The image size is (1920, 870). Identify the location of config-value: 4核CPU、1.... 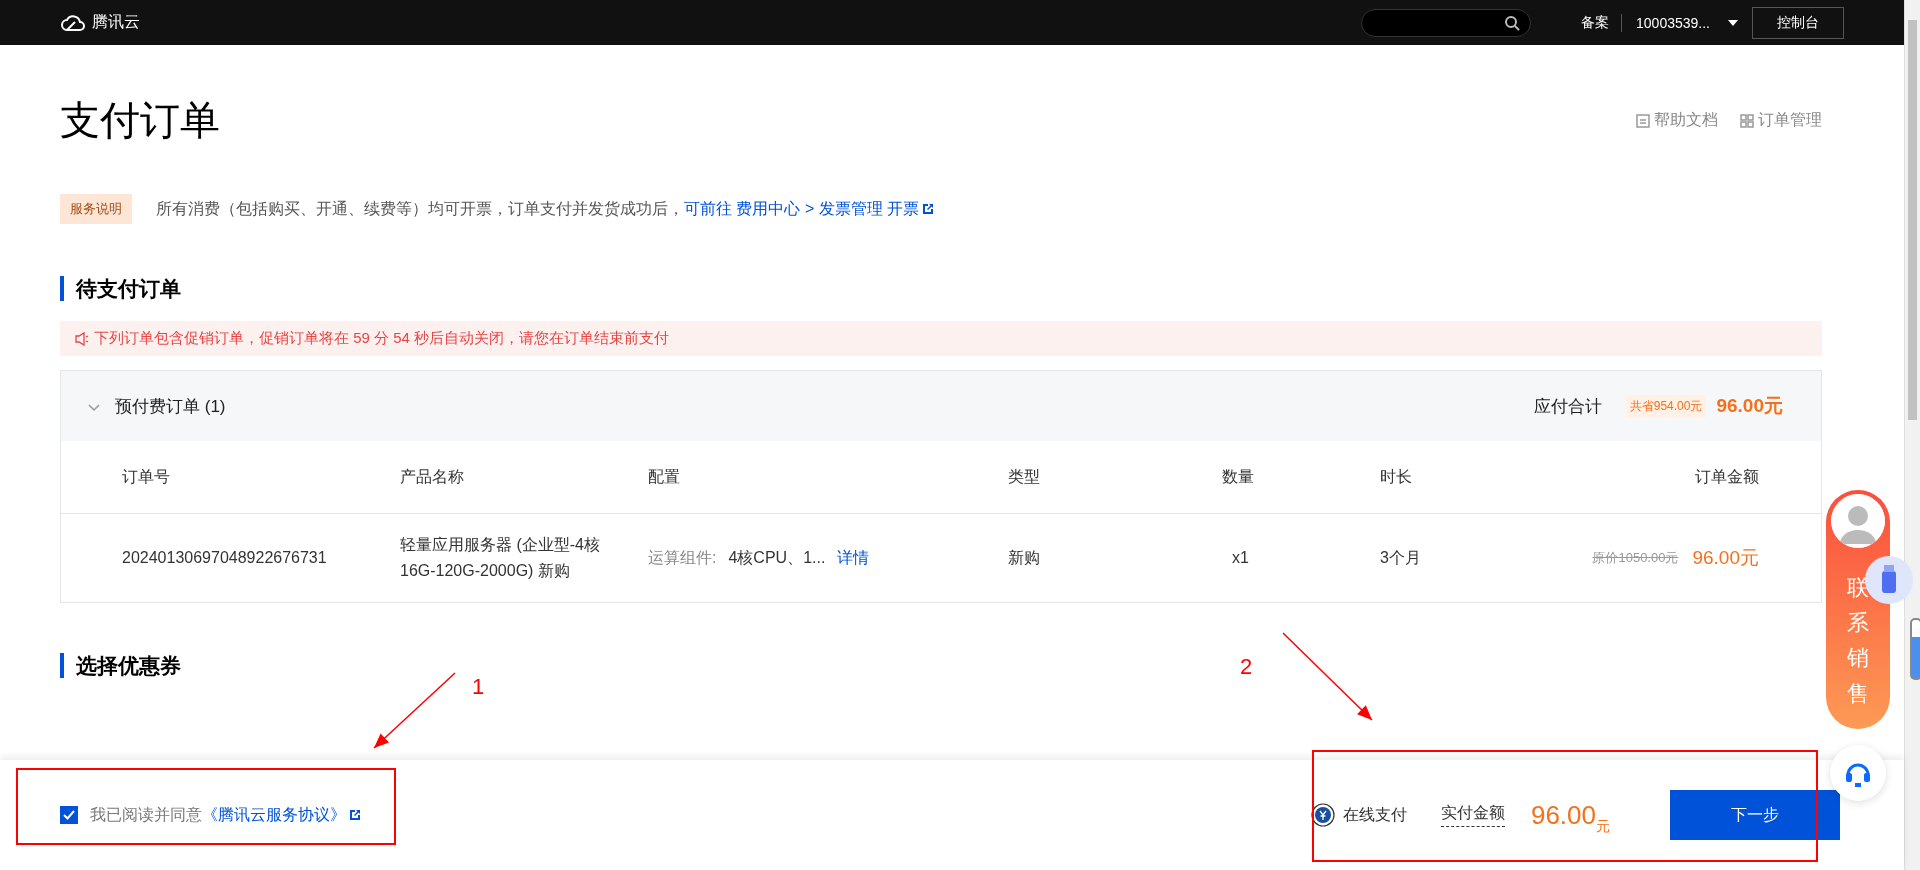
(777, 557).